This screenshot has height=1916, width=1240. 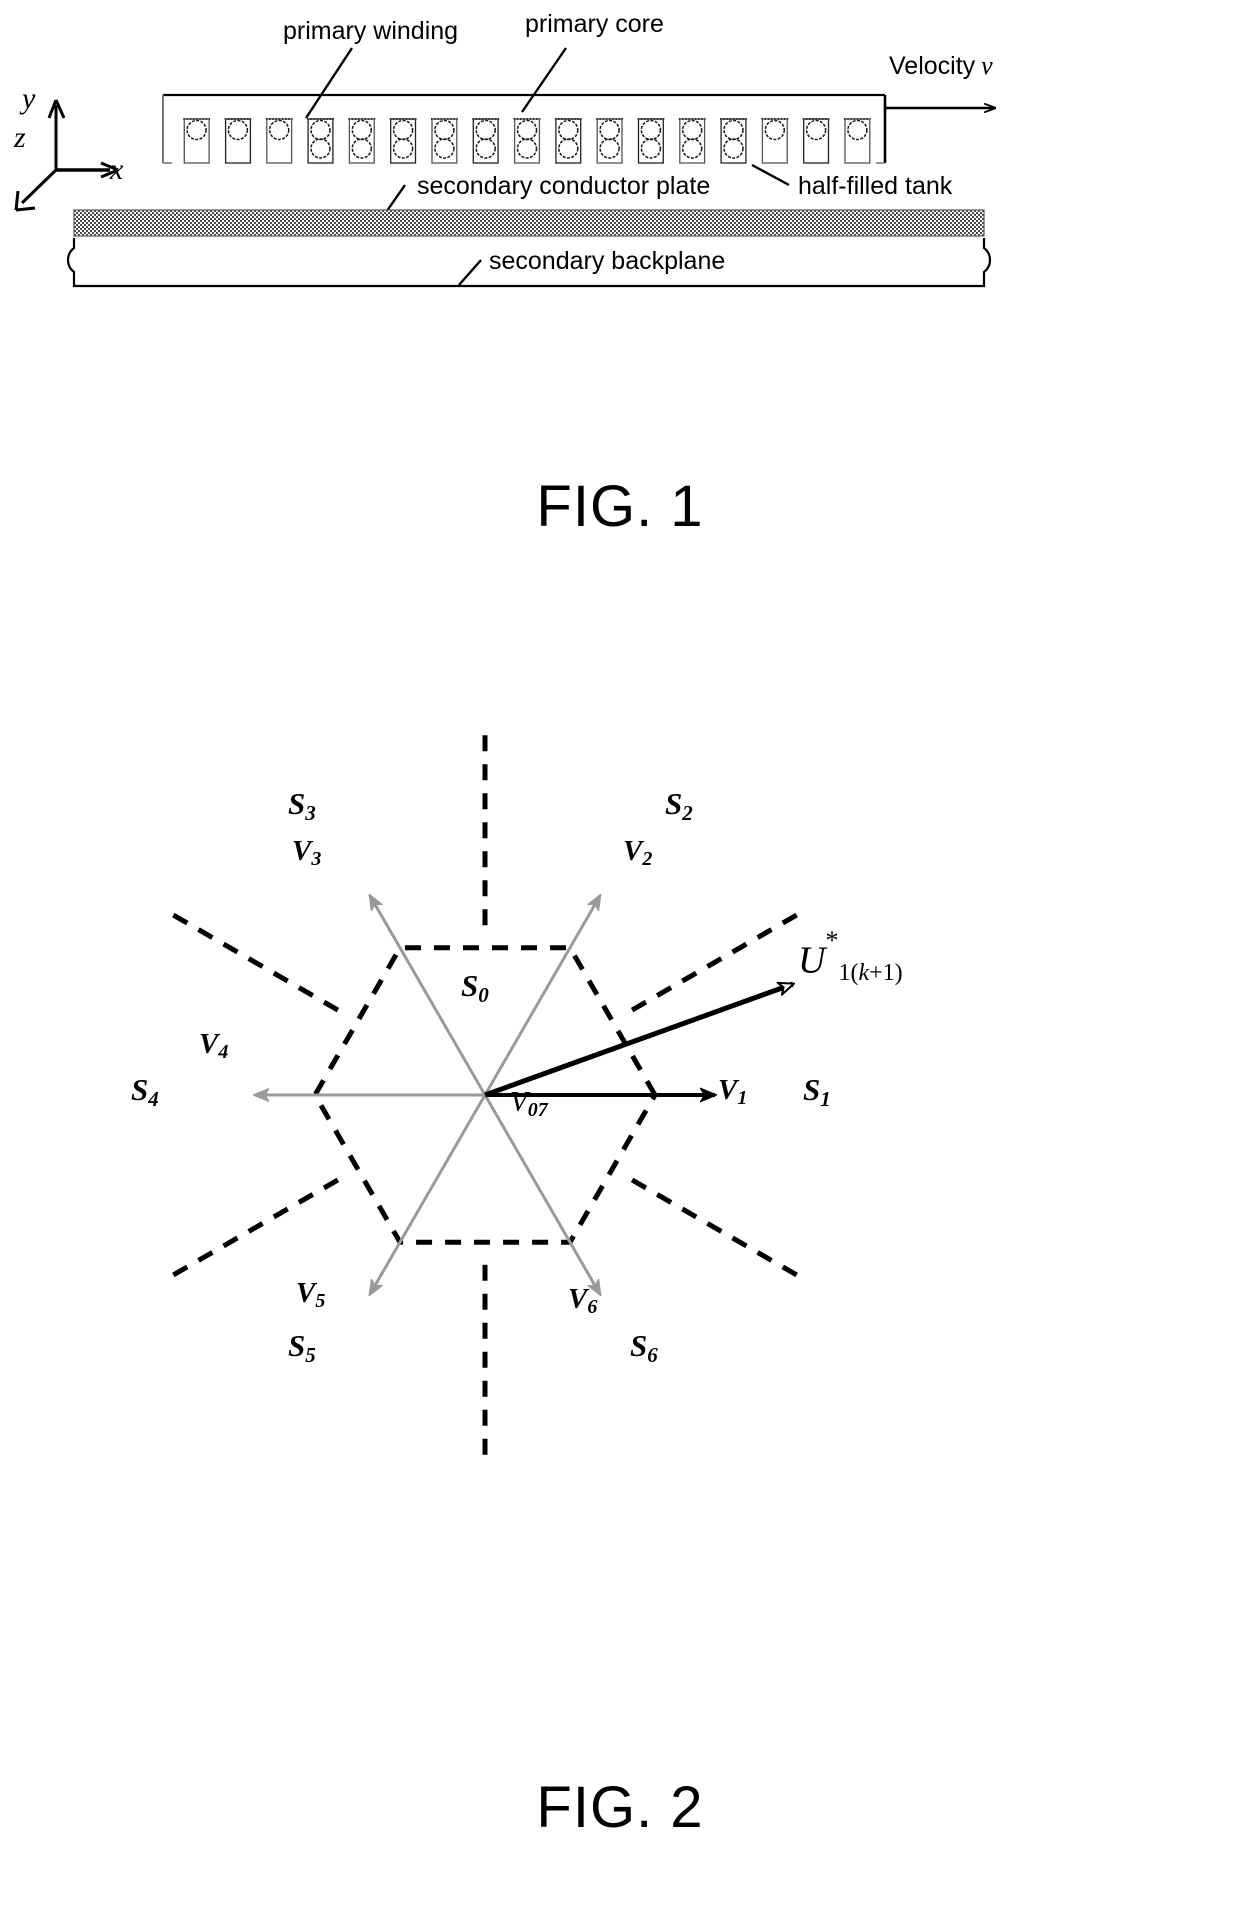 I want to click on sector-label-s1: S1, so click(x=817, y=1092).